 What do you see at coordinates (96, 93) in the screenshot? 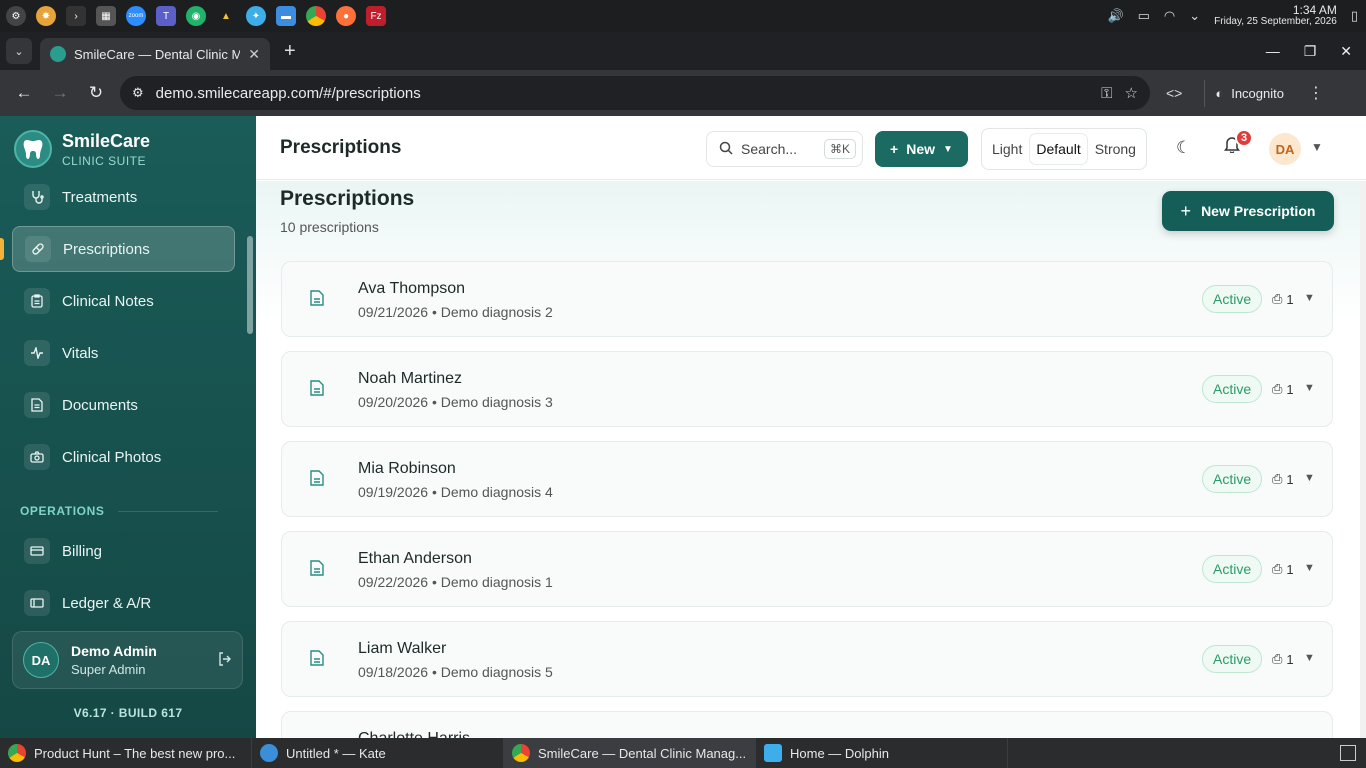
I see `reload-icon: ↻` at bounding box center [96, 93].